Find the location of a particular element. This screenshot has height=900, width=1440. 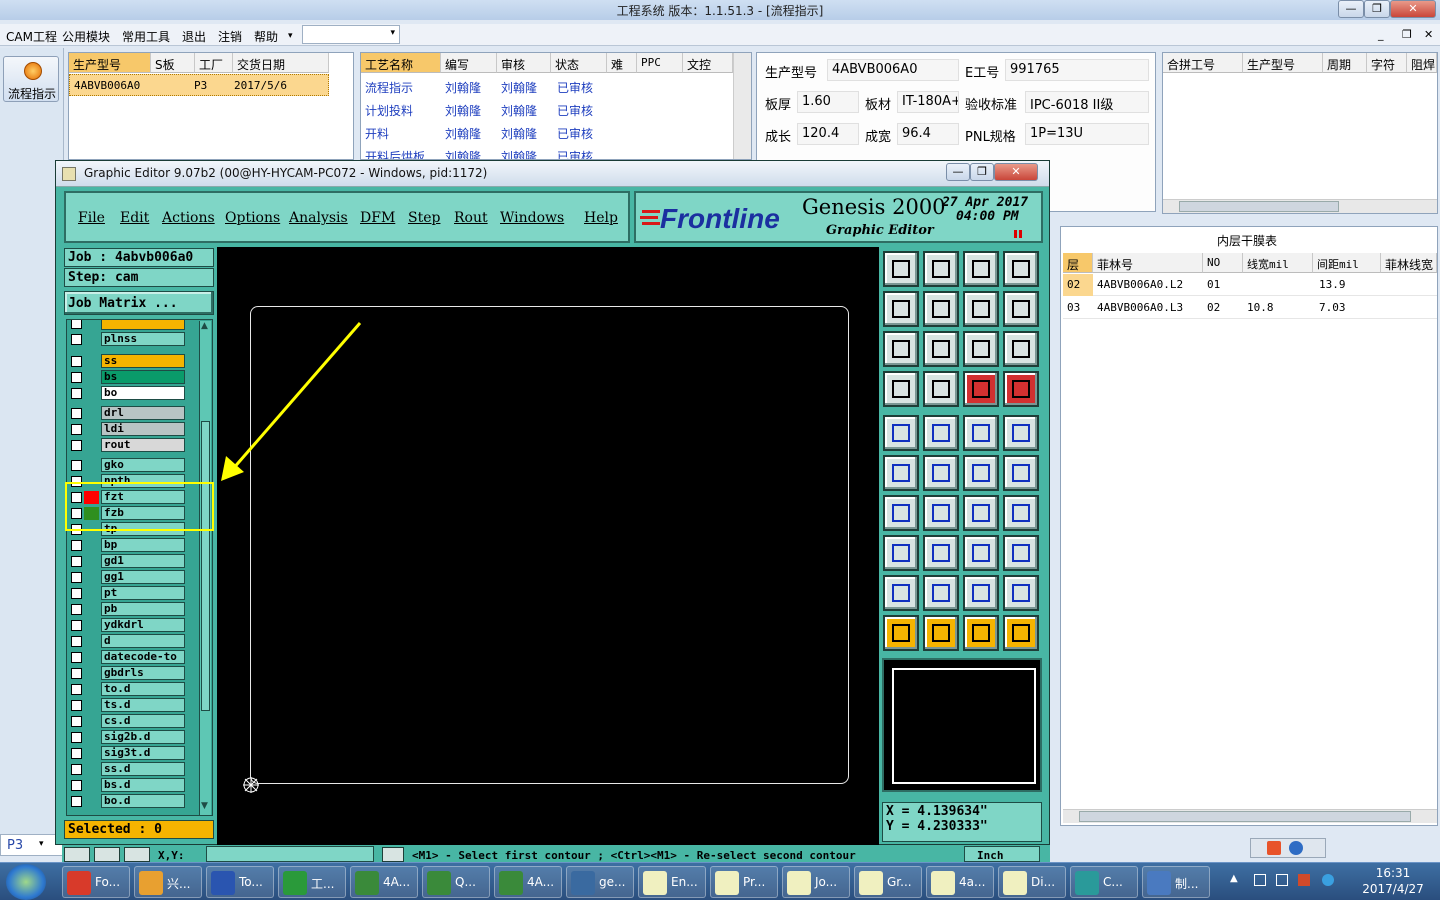

width-field: 96.4 is located at coordinates (928, 134).